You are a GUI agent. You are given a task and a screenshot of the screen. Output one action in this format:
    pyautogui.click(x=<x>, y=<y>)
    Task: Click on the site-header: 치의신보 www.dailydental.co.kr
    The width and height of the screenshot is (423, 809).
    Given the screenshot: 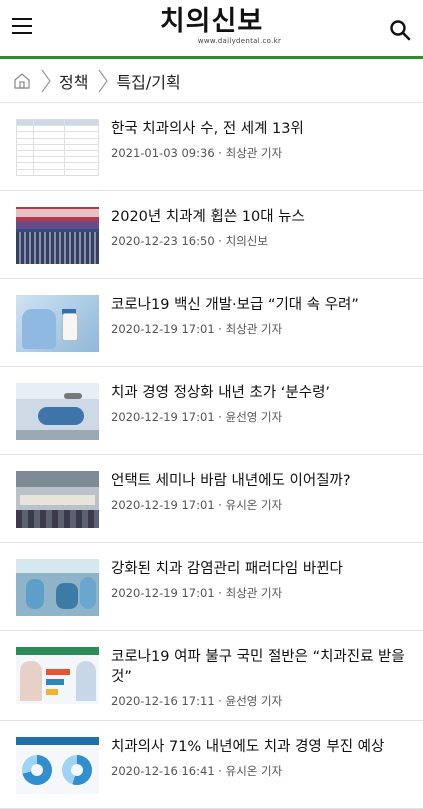 What is the action you would take?
    pyautogui.click(x=211, y=29)
    